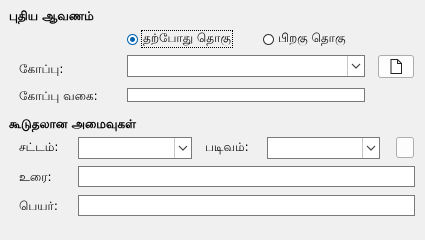  I want to click on file-type-field, so click(246, 95).